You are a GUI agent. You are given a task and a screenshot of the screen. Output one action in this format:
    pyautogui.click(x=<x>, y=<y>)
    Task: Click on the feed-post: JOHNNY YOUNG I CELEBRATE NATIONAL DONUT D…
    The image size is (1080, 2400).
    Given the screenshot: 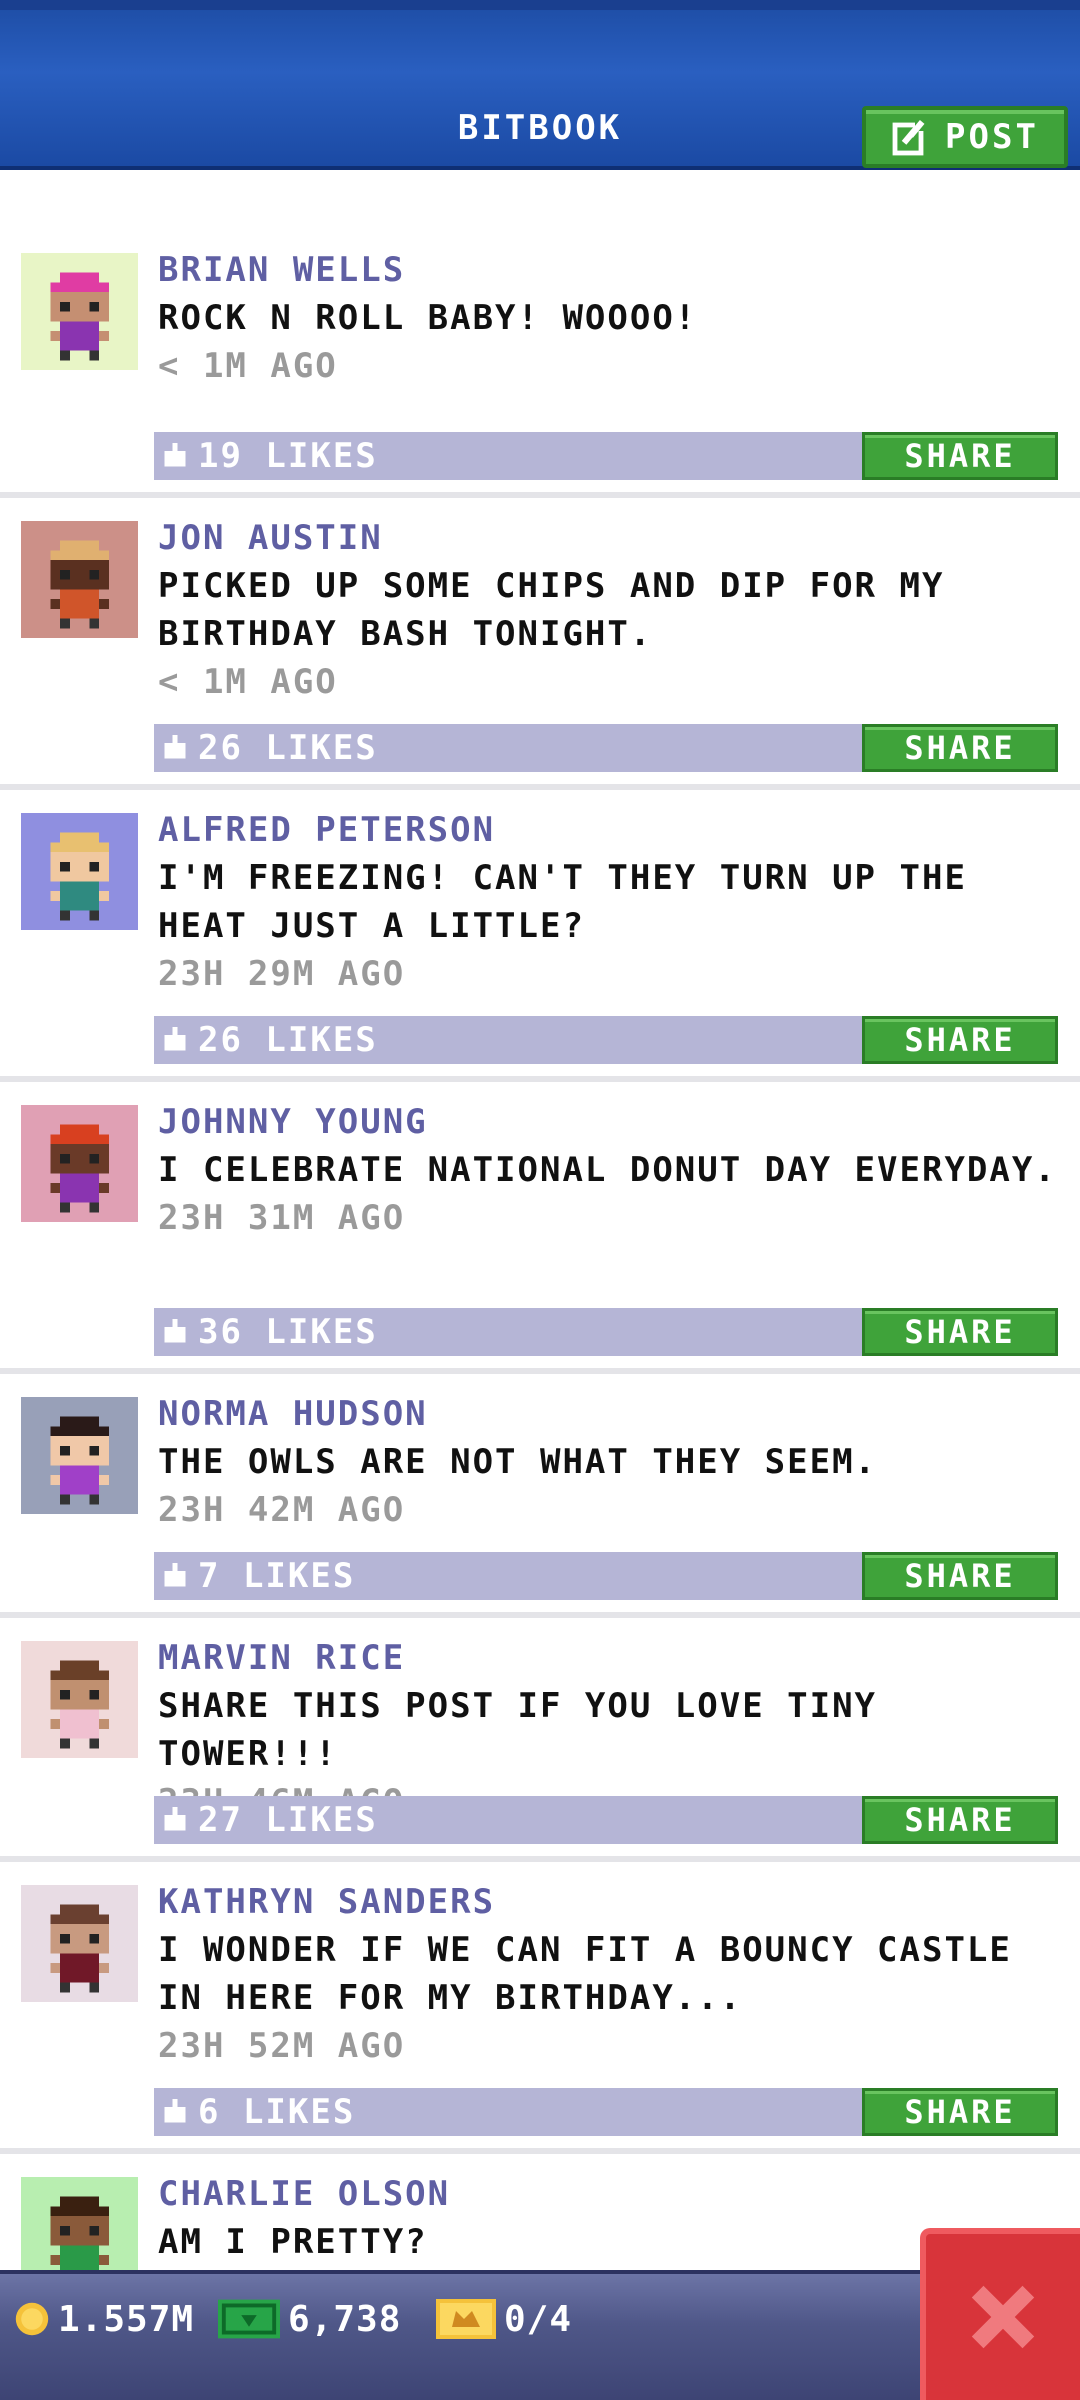 What is the action you would take?
    pyautogui.click(x=540, y=1228)
    